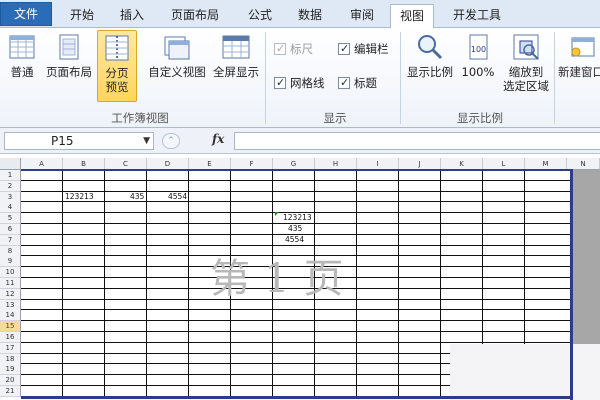 The image size is (600, 400). Describe the element at coordinates (69, 72) in the screenshot. I see `page-layout-view-label: 页面布局` at that location.